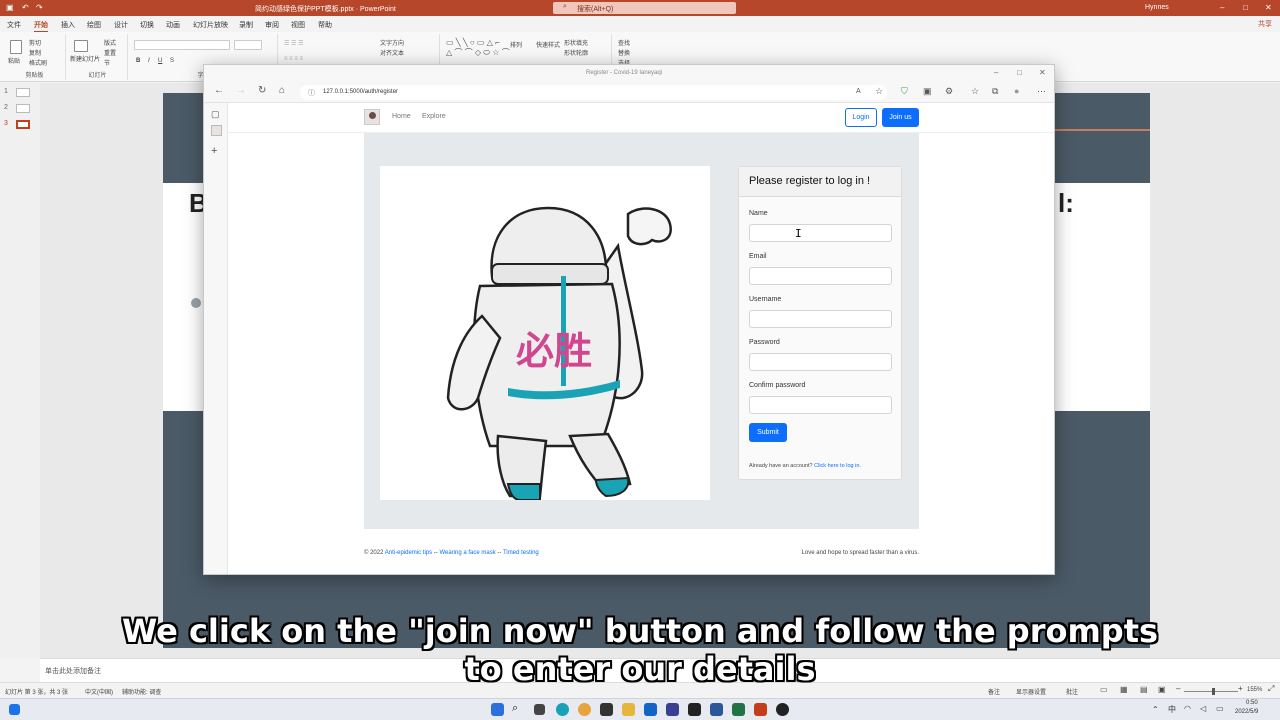 Image resolution: width=1280 pixels, height=720 pixels. What do you see at coordinates (820, 405) in the screenshot?
I see `confirm-password-field` at bounding box center [820, 405].